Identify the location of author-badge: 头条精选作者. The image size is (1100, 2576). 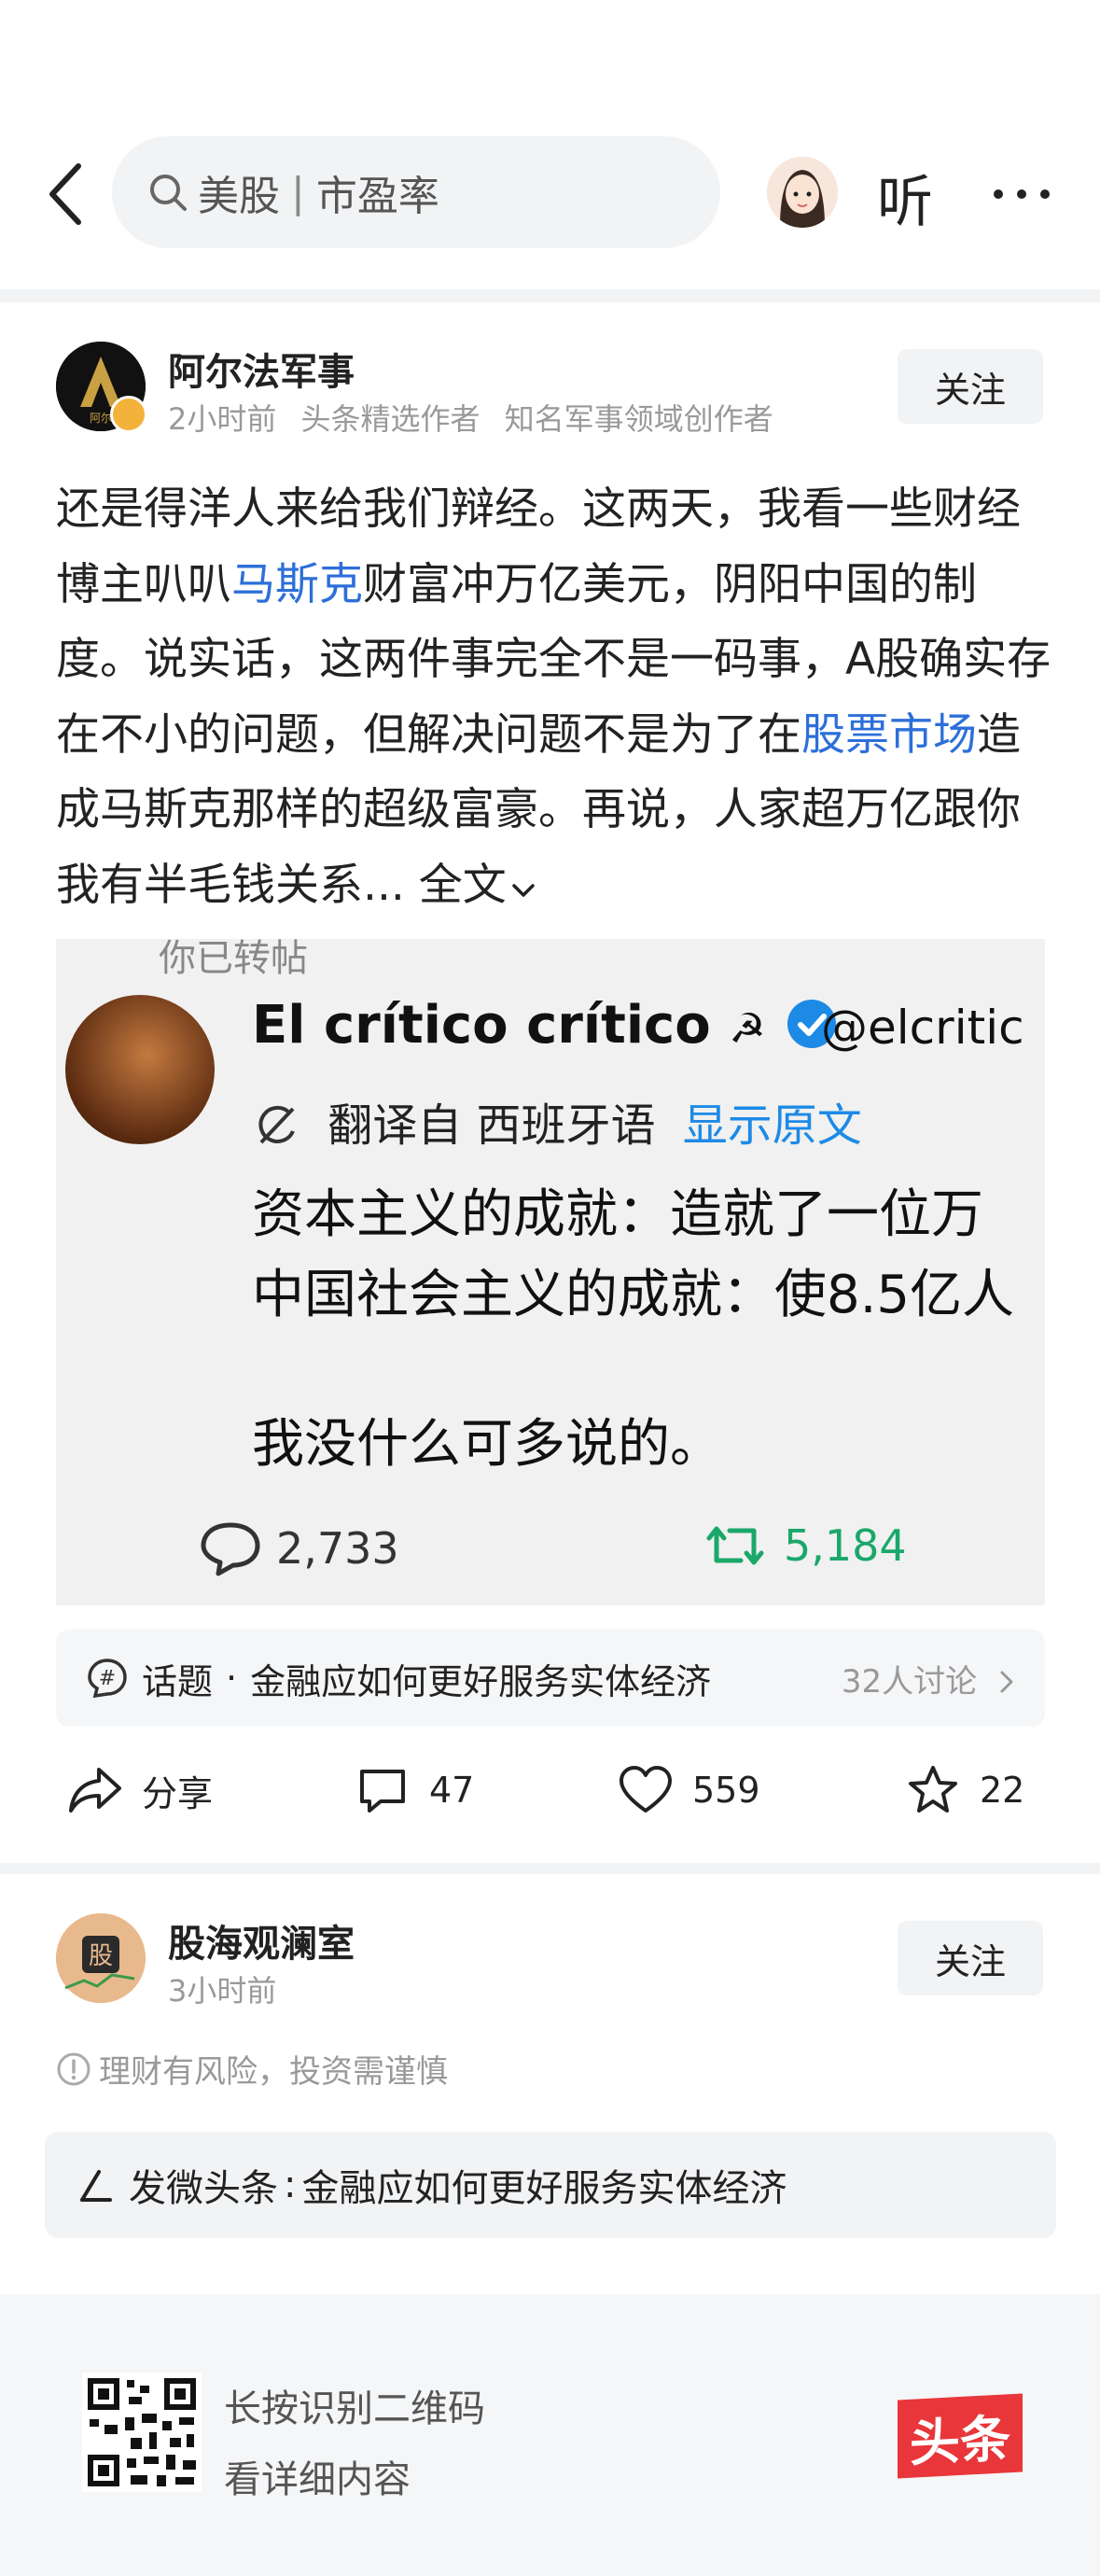
(390, 419).